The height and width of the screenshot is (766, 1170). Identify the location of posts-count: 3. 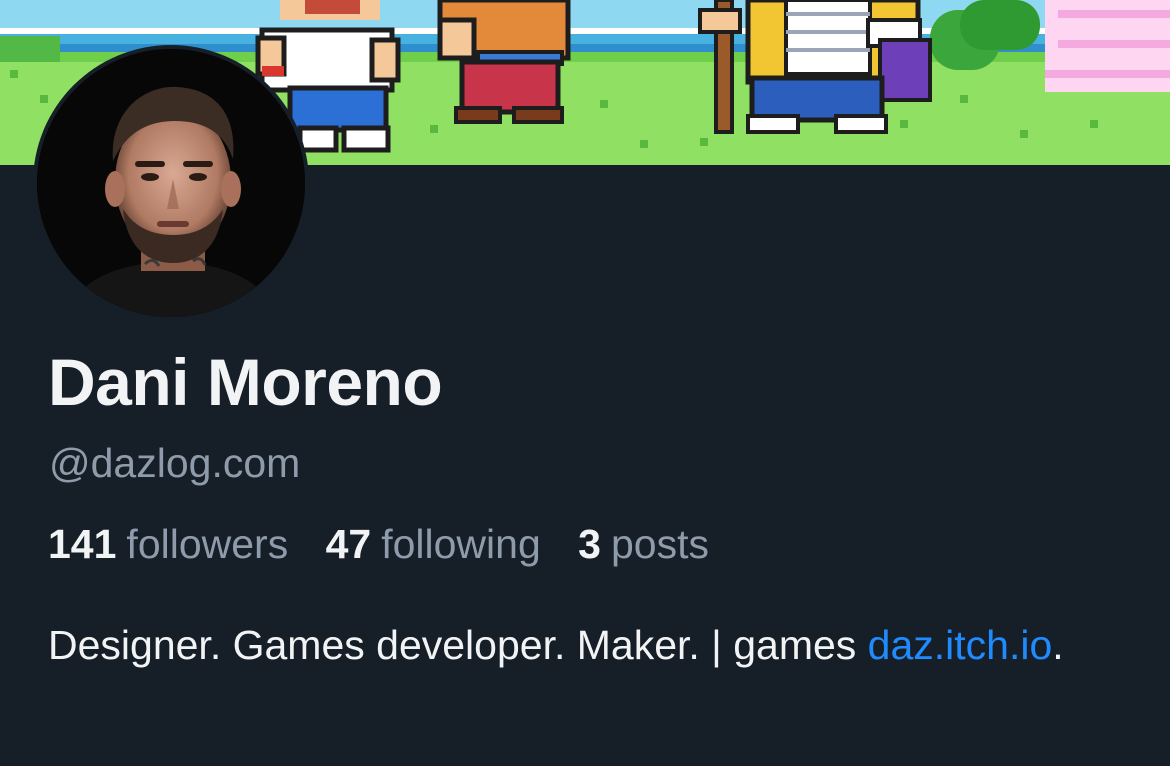
(589, 544).